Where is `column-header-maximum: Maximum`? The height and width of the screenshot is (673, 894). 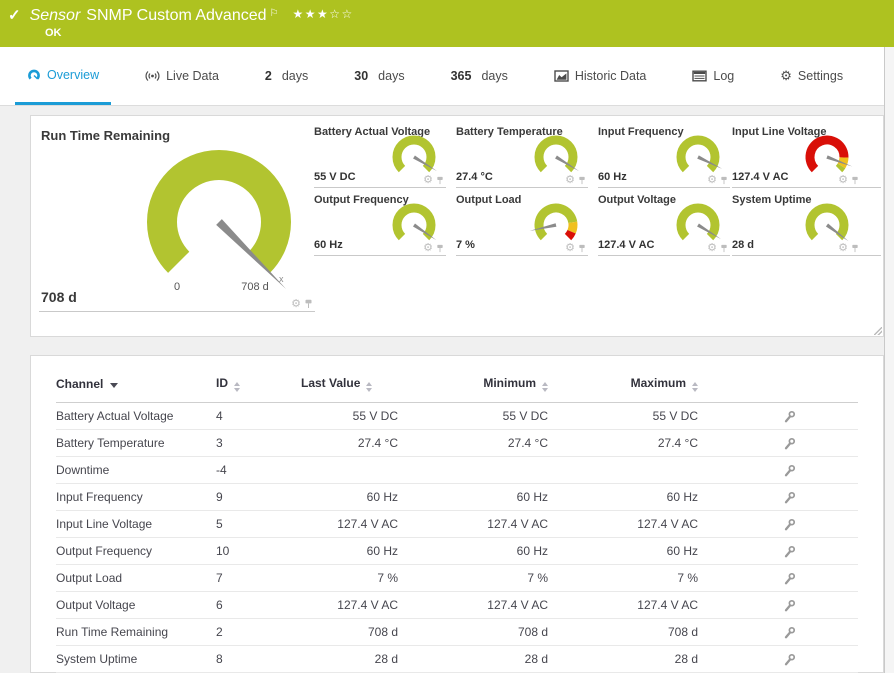
column-header-maximum: Maximum is located at coordinates (623, 385).